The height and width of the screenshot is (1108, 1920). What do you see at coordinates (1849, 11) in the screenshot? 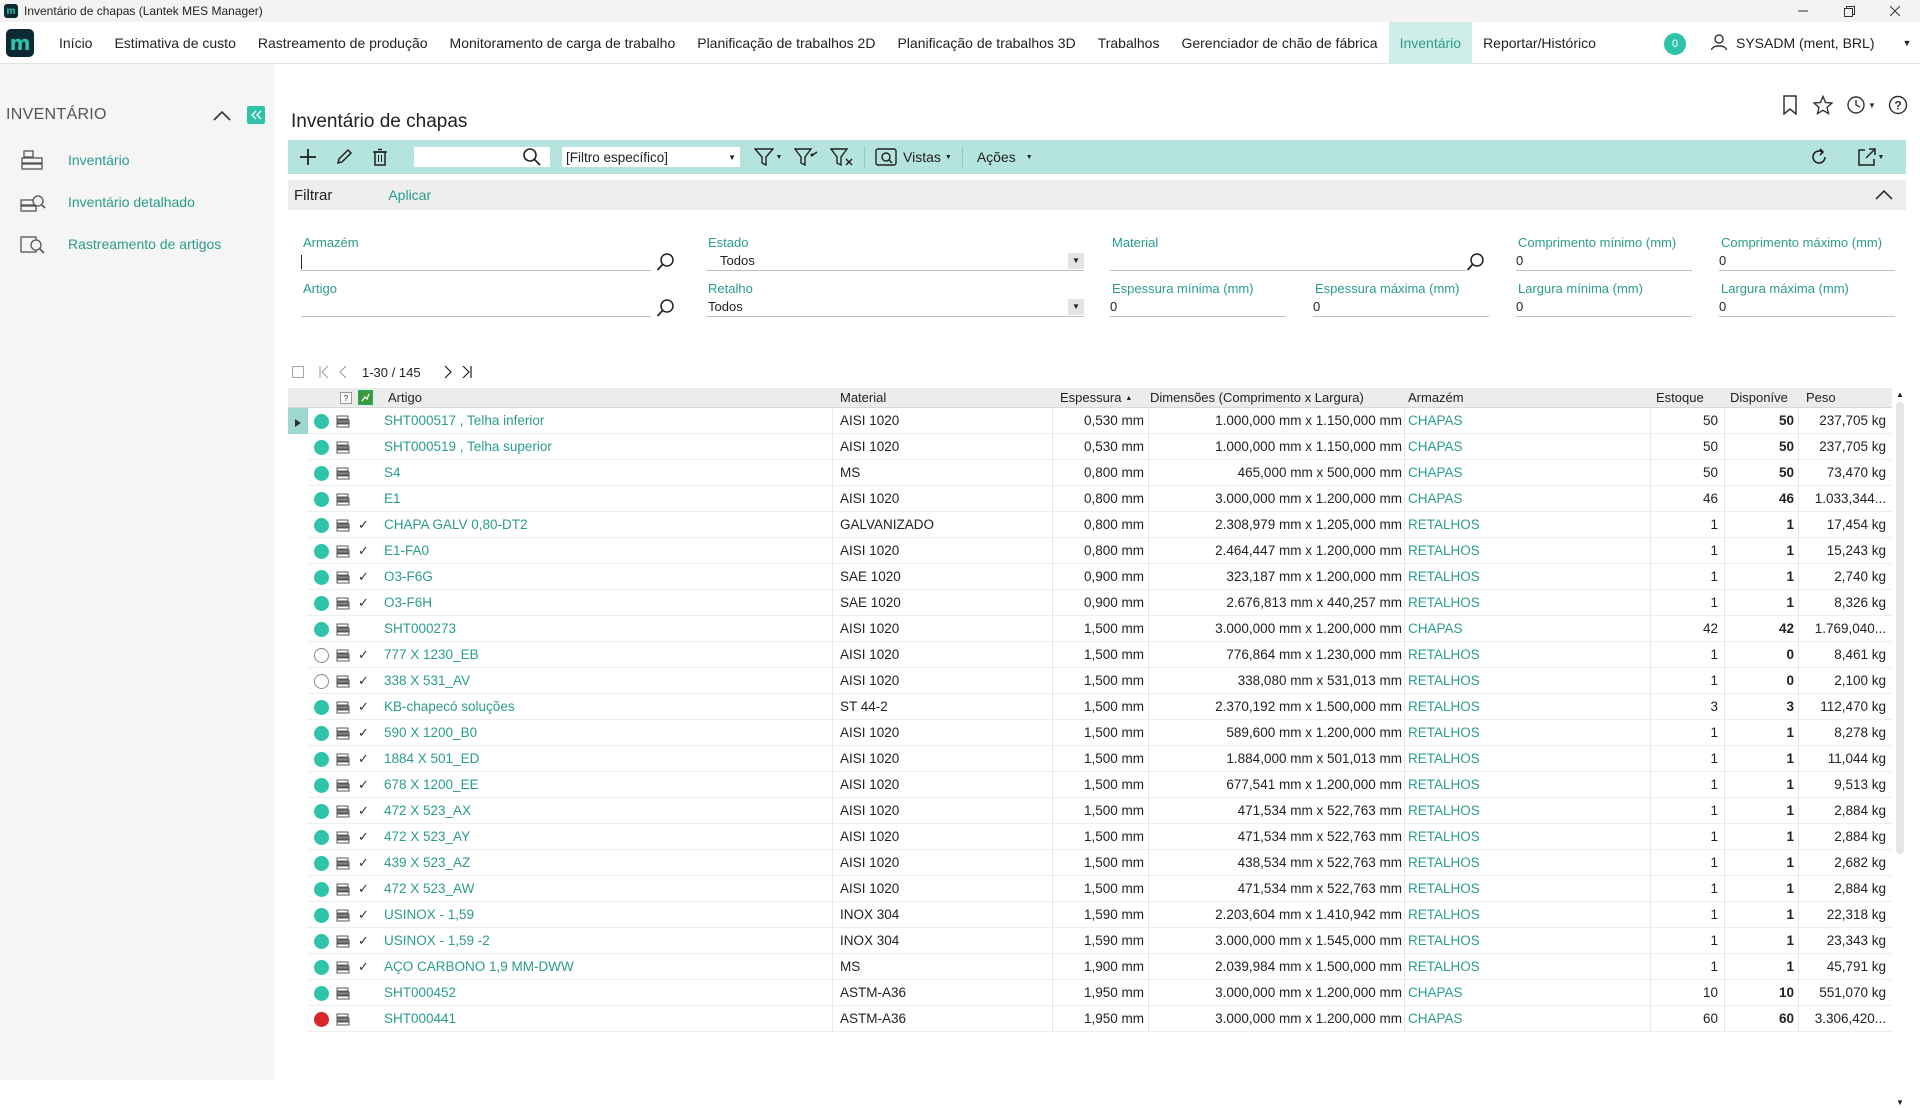
I see `maximize-icon` at bounding box center [1849, 11].